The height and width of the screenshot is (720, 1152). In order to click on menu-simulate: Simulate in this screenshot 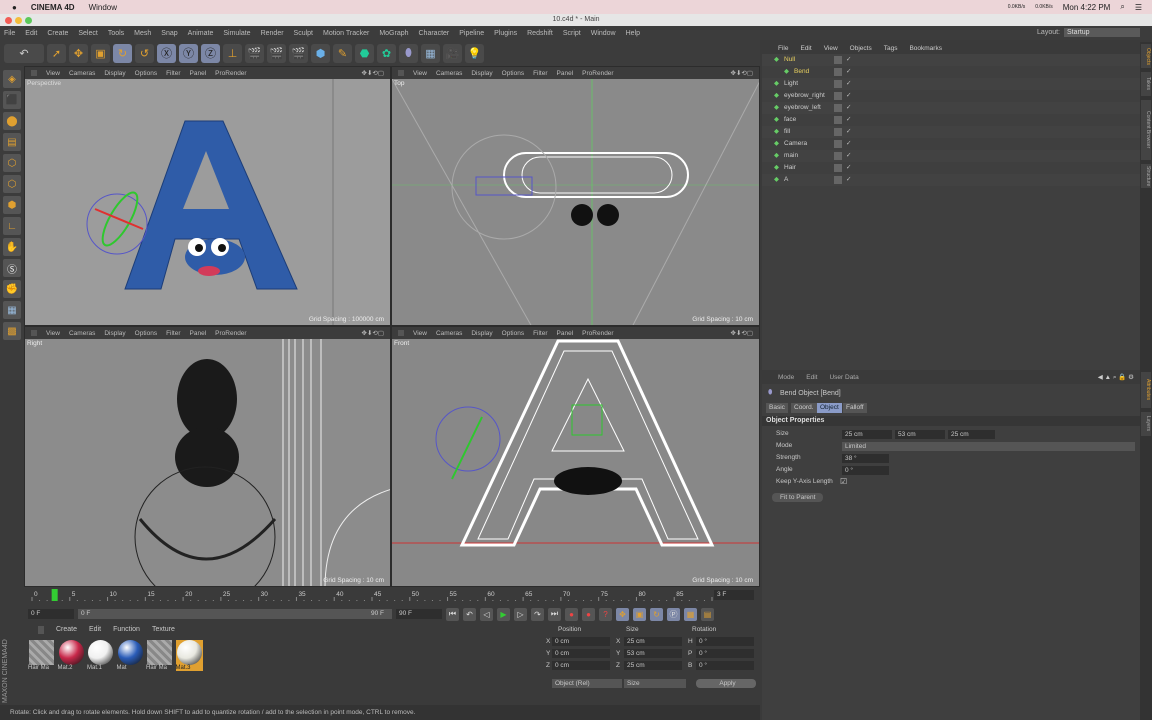, I will do `click(236, 33)`.